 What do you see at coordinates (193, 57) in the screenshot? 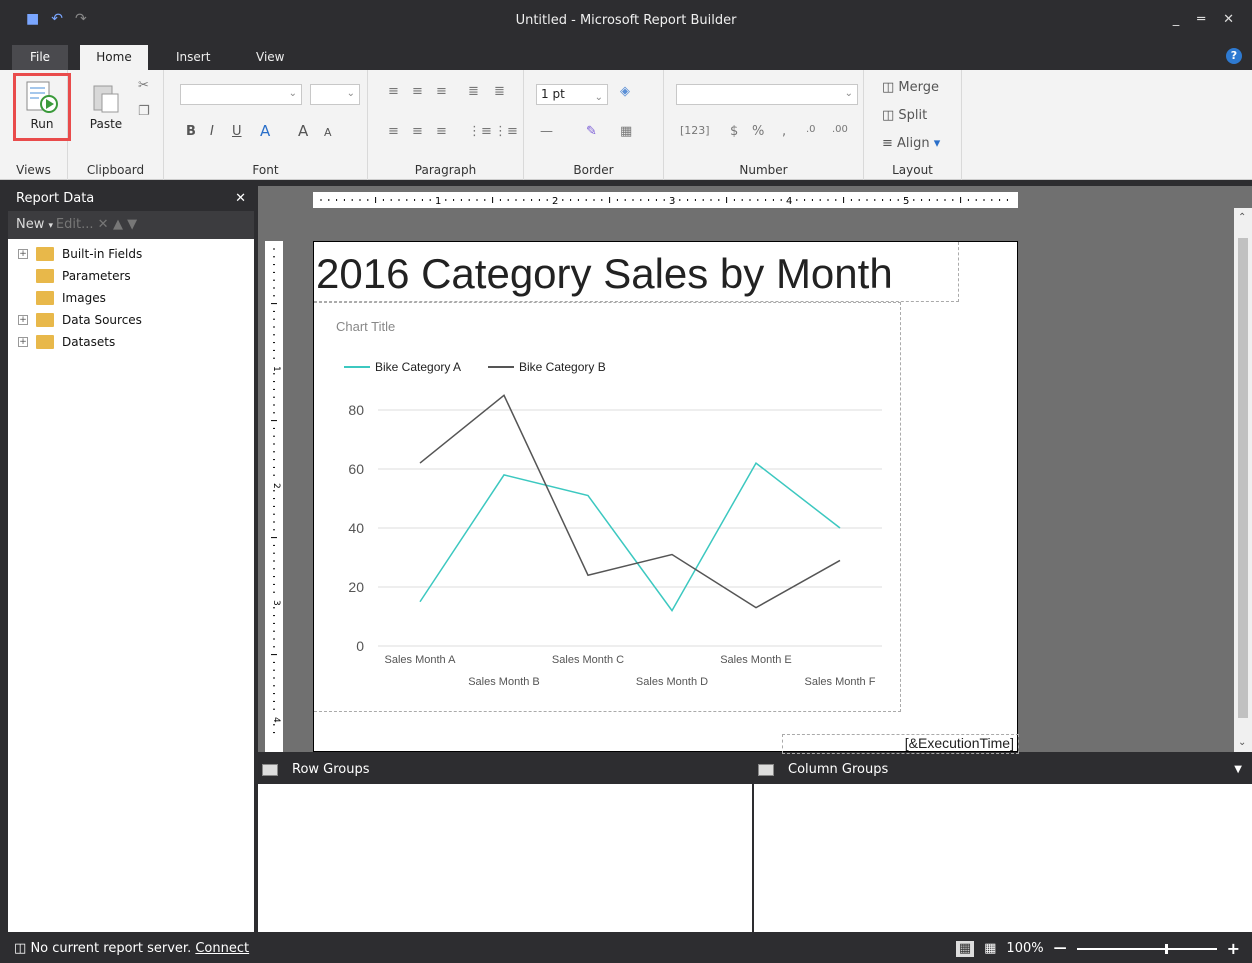
I see `tab-insert: Insert` at bounding box center [193, 57].